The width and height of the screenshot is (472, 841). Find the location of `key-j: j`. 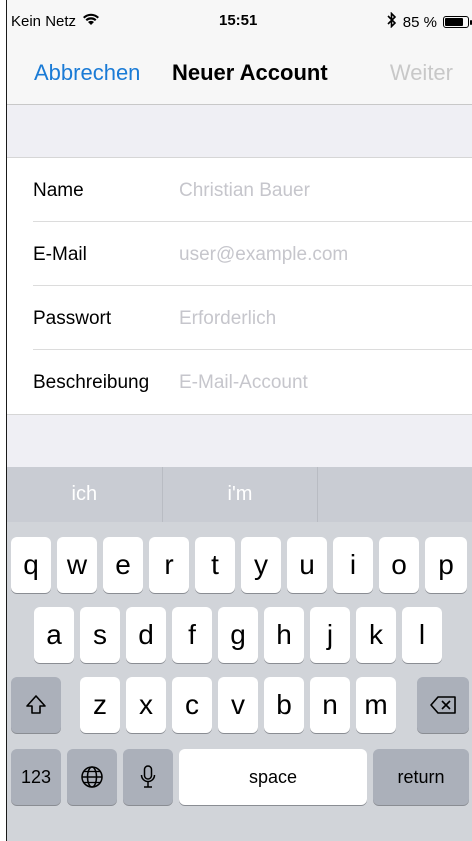

key-j: j is located at coordinates (330, 635).